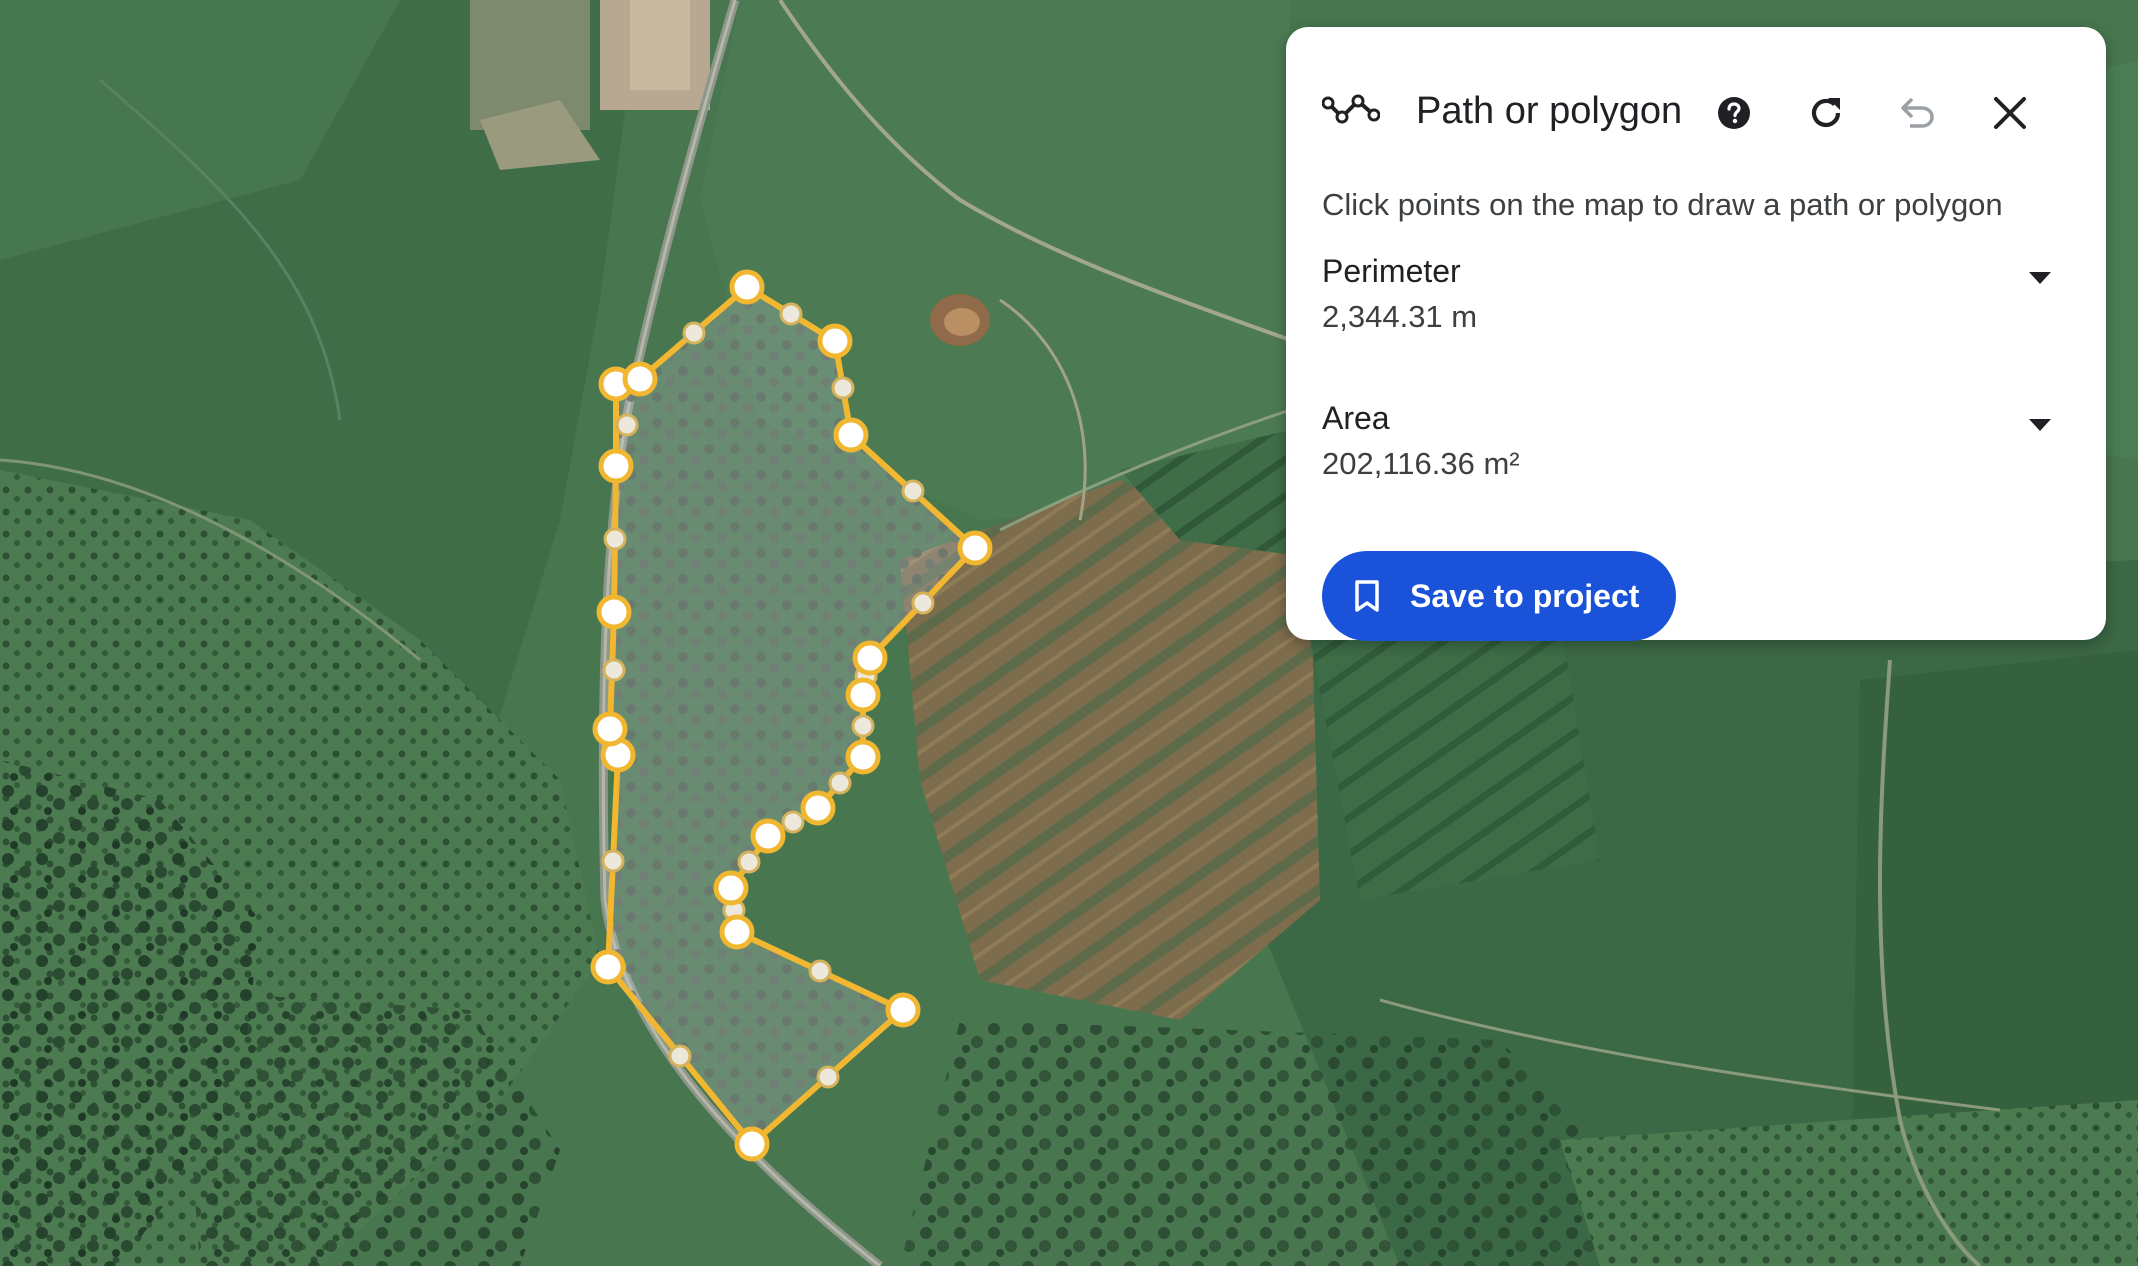 The image size is (2138, 1266). I want to click on reset-button, so click(1826, 113).